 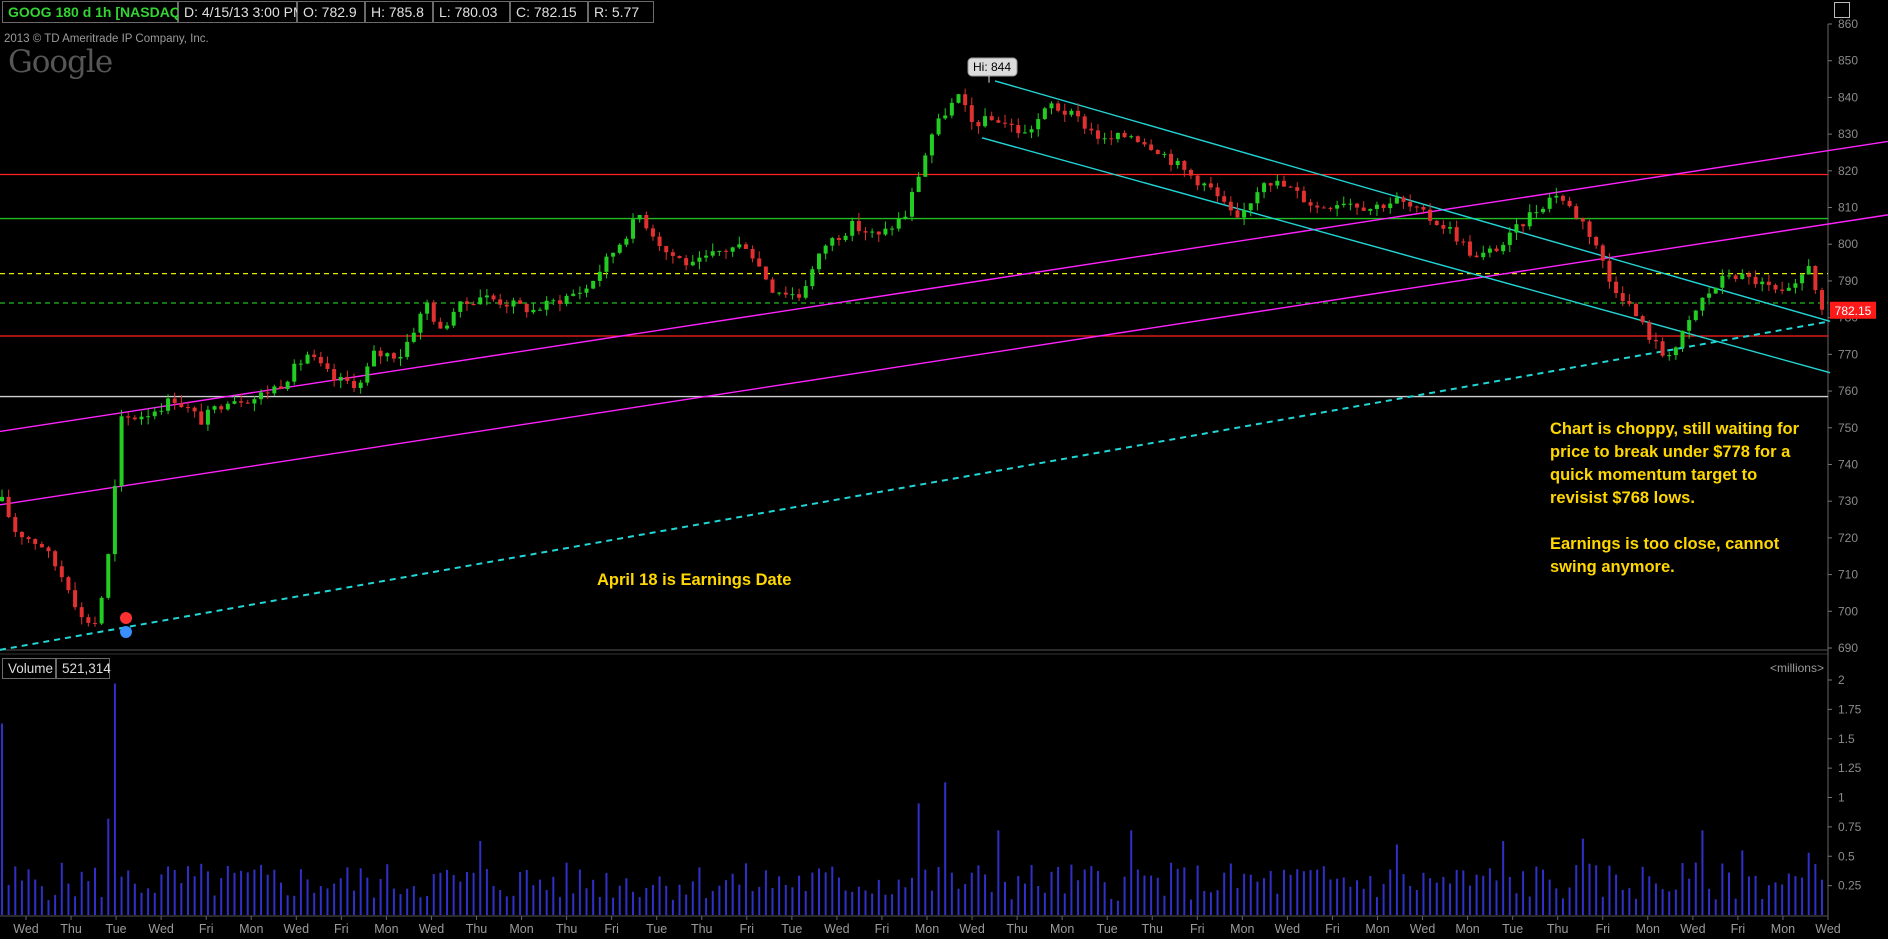 I want to click on y-tick-label: 730, so click(x=1848, y=501).